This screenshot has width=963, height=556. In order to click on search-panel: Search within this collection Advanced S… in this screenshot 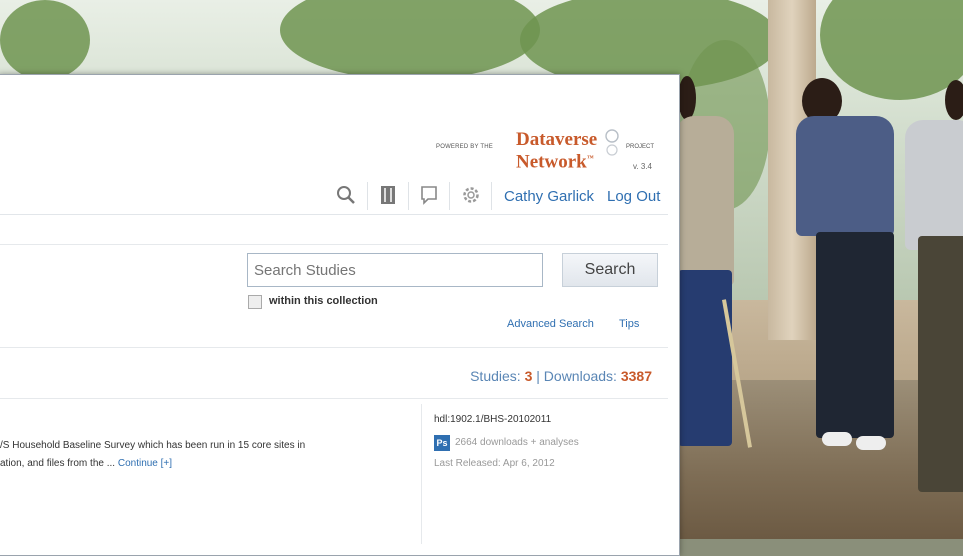, I will do `click(334, 296)`.